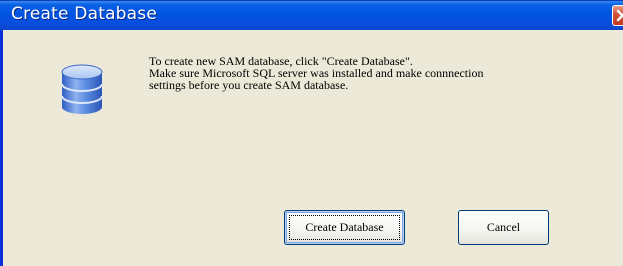 The image size is (623, 266). I want to click on create-database-button: Create Database, so click(344, 227).